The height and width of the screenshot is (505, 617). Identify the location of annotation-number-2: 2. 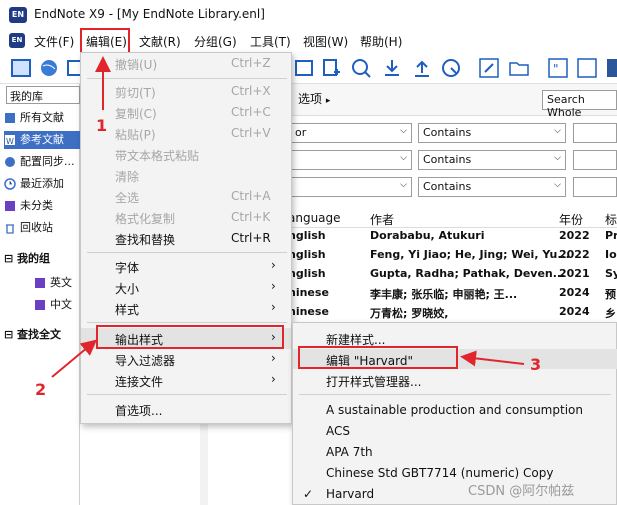
(41, 389).